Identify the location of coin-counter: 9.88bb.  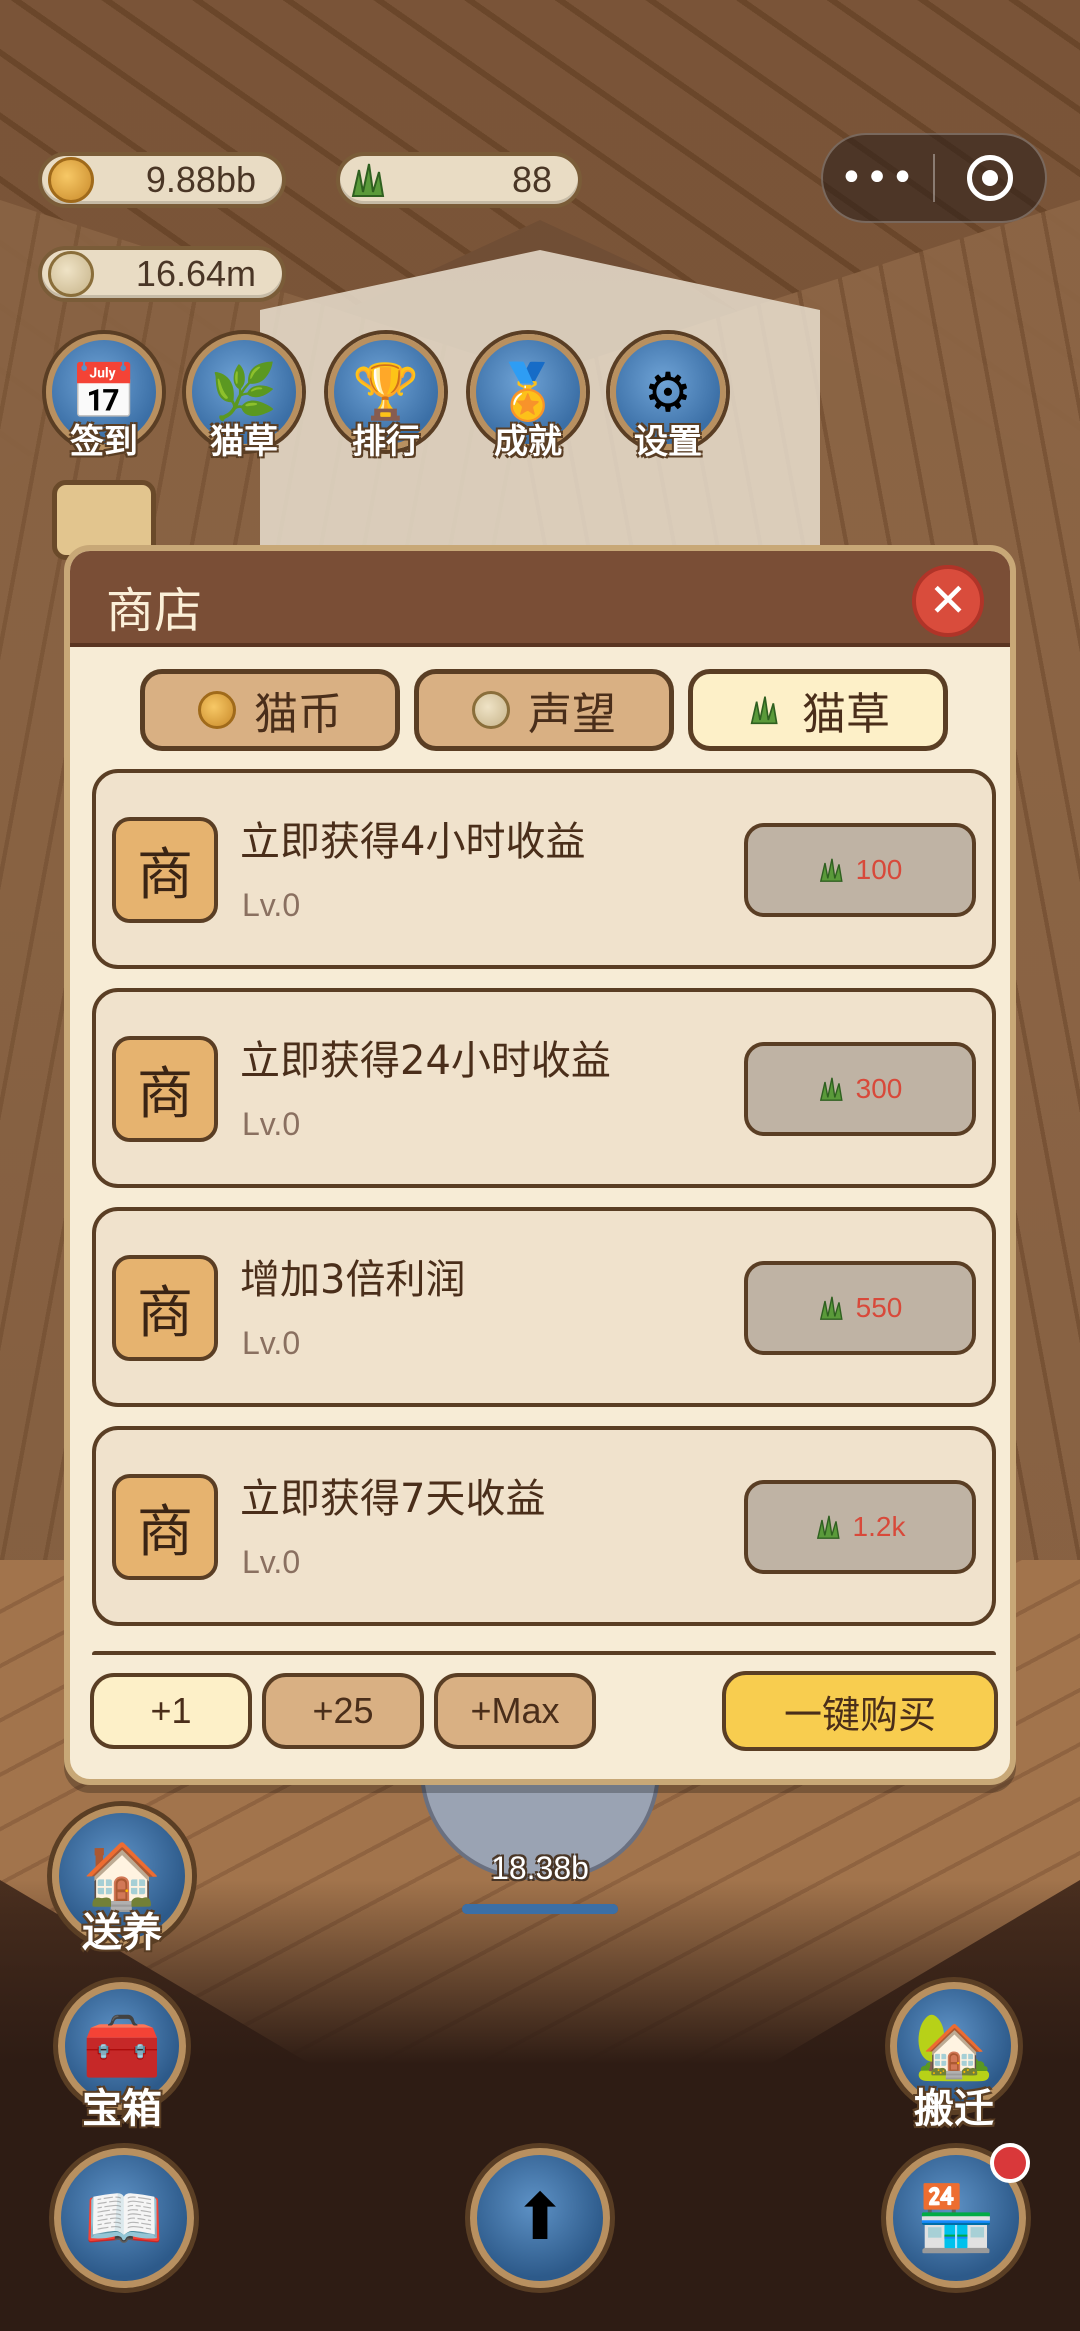
(162, 180).